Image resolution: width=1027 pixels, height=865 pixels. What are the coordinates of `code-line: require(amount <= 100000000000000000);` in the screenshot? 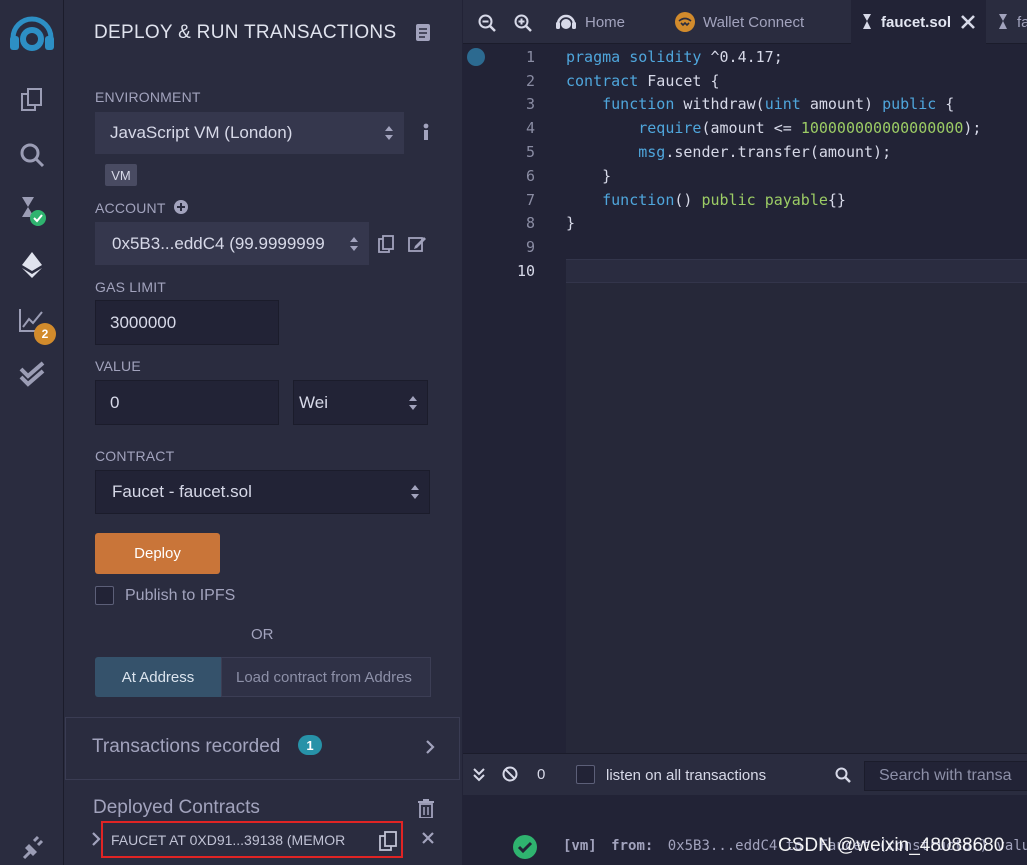 It's located at (773, 128).